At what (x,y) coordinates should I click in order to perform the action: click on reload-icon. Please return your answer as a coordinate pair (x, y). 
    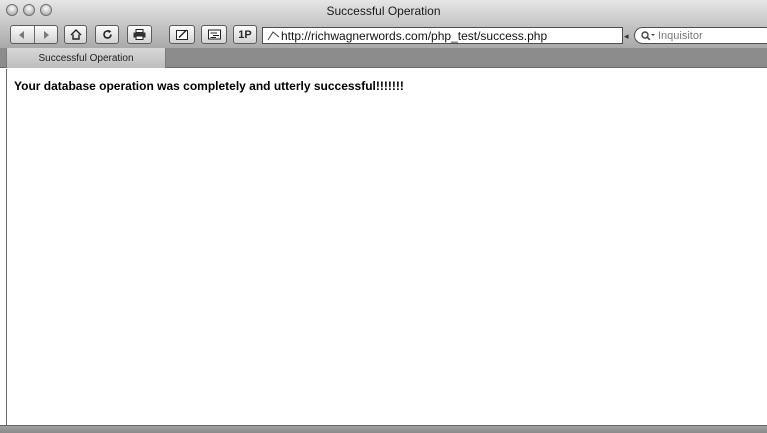
    Looking at the image, I should click on (107, 34).